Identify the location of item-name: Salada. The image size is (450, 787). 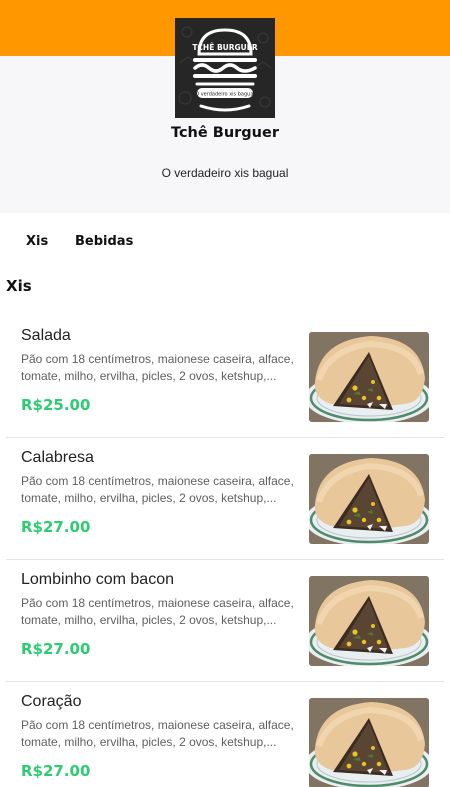
(46, 335).